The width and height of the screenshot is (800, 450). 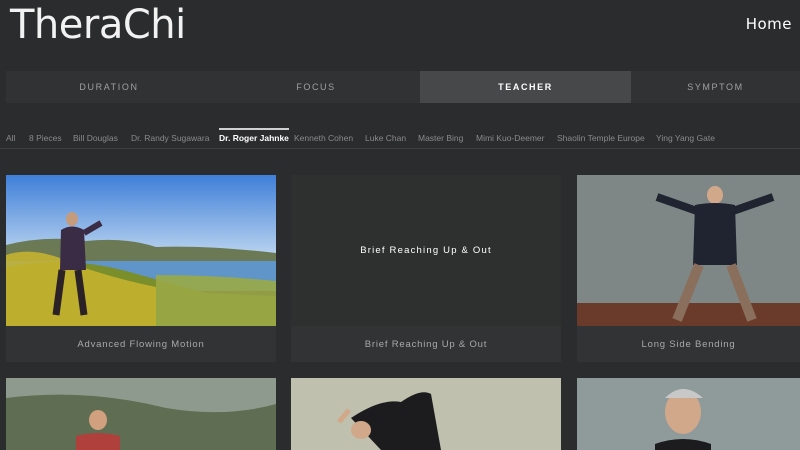 What do you see at coordinates (323, 138) in the screenshot?
I see `filter-kenneth-cohen: Kenneth Cohen` at bounding box center [323, 138].